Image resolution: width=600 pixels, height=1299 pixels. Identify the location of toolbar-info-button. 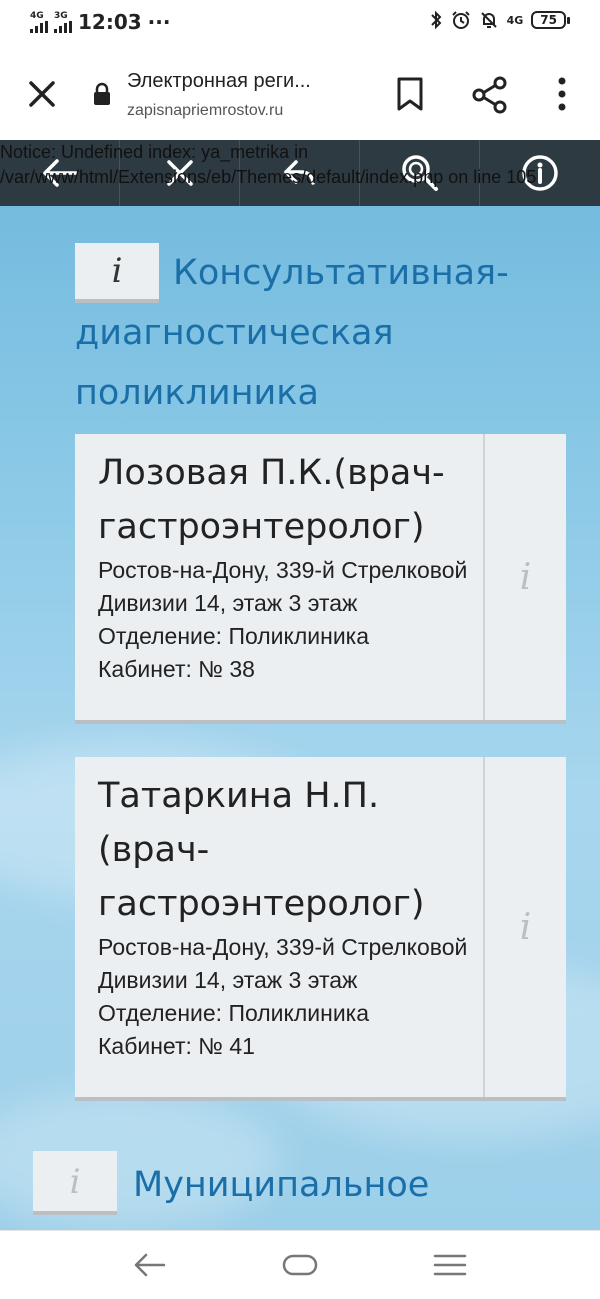
(540, 173).